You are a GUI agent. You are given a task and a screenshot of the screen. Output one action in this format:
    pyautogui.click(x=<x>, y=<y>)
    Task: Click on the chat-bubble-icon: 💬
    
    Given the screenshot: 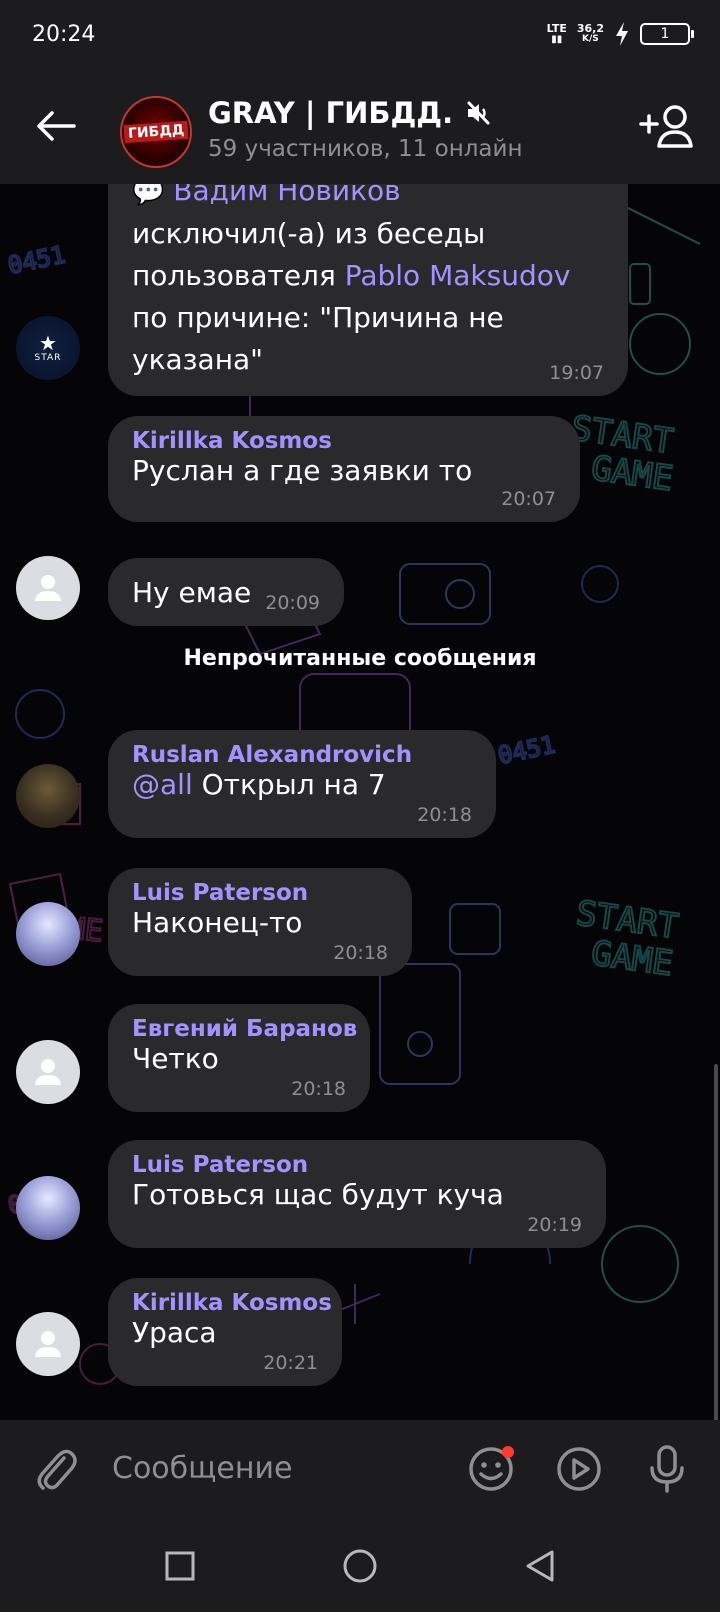 What is the action you would take?
    pyautogui.click(x=148, y=195)
    